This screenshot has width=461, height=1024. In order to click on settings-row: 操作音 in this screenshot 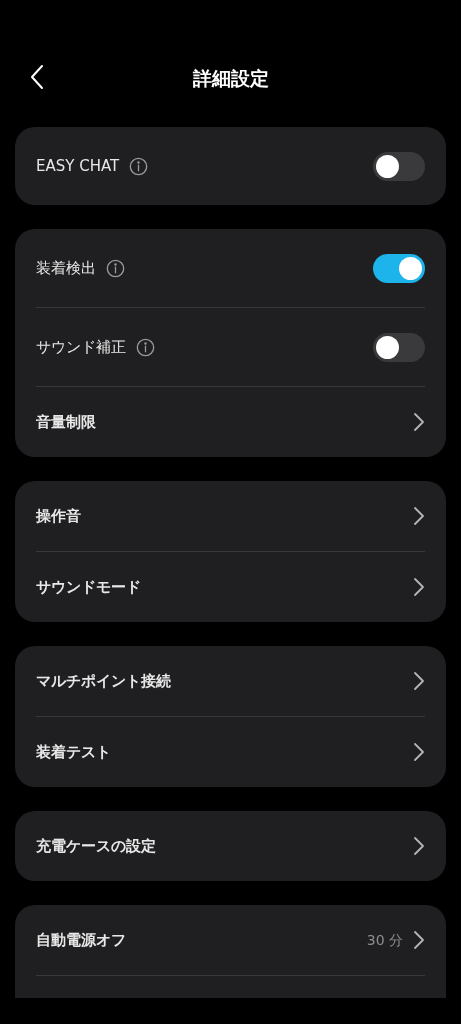, I will do `click(230, 516)`.